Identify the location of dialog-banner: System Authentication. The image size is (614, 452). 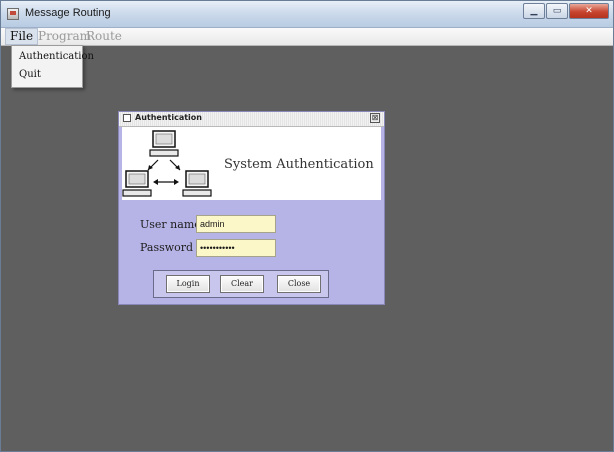
(251, 163).